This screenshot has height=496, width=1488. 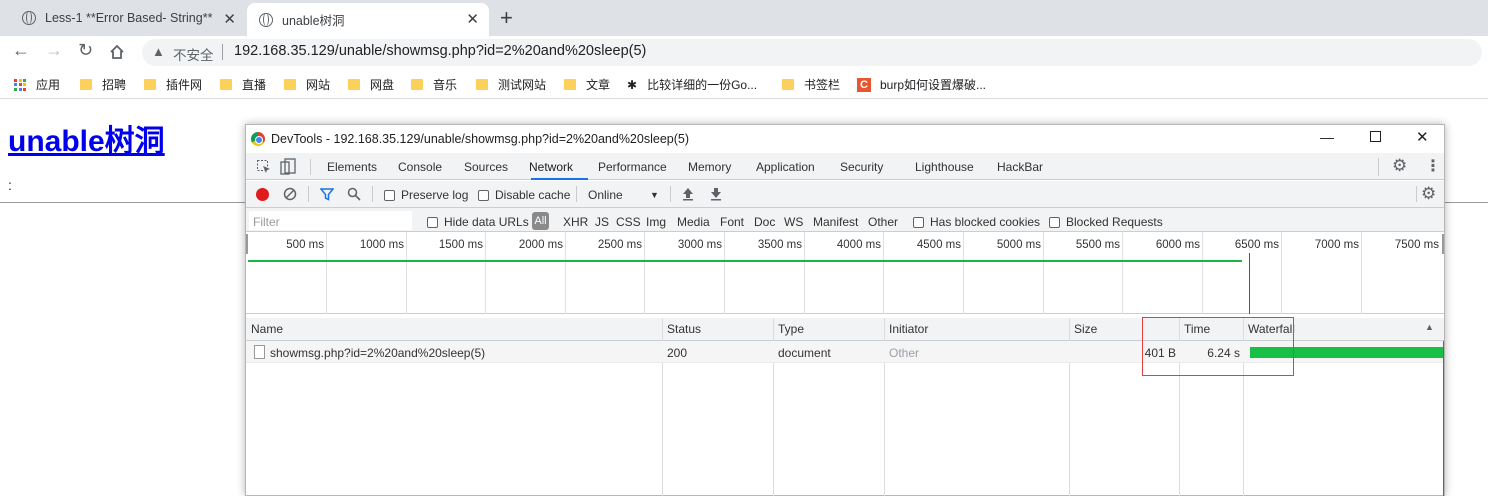 What do you see at coordinates (262, 194) in the screenshot?
I see `record-icon` at bounding box center [262, 194].